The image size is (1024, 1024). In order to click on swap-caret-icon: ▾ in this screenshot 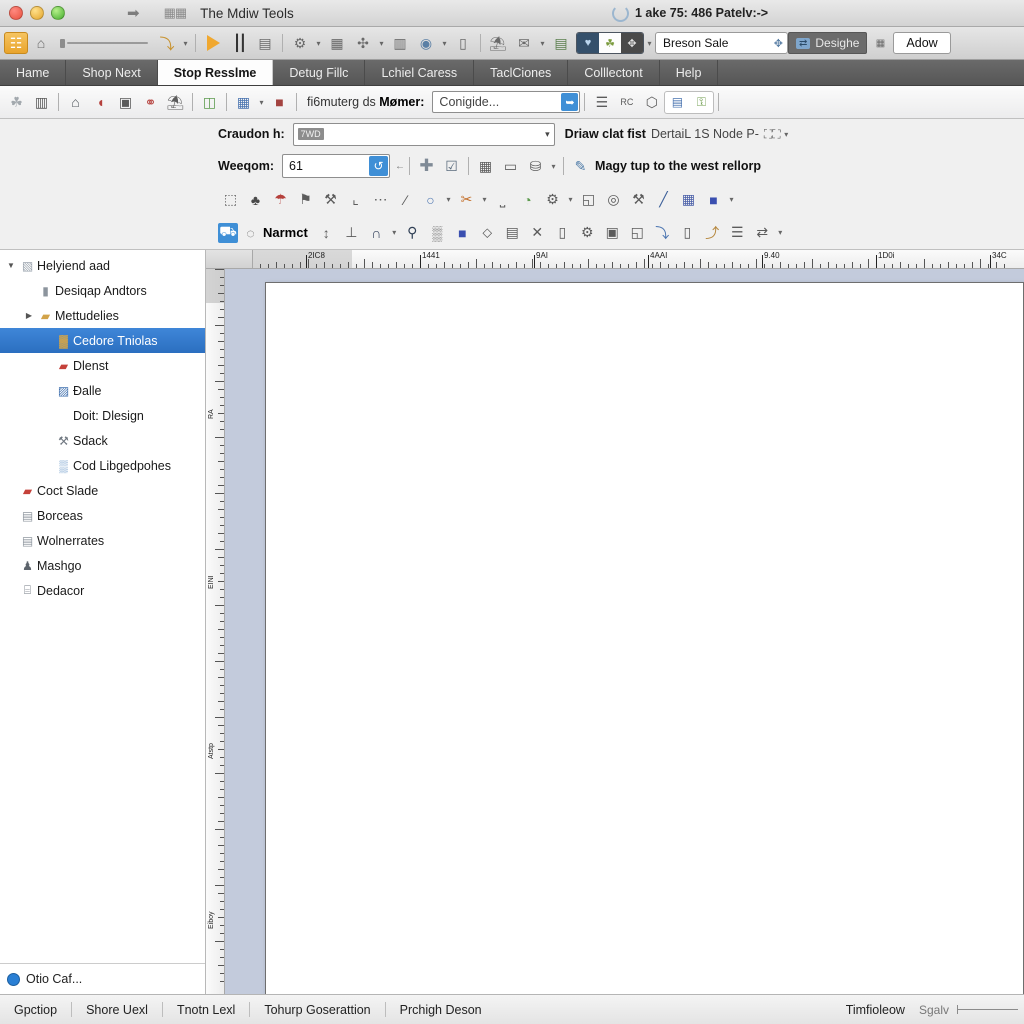, I will do `click(780, 232)`.